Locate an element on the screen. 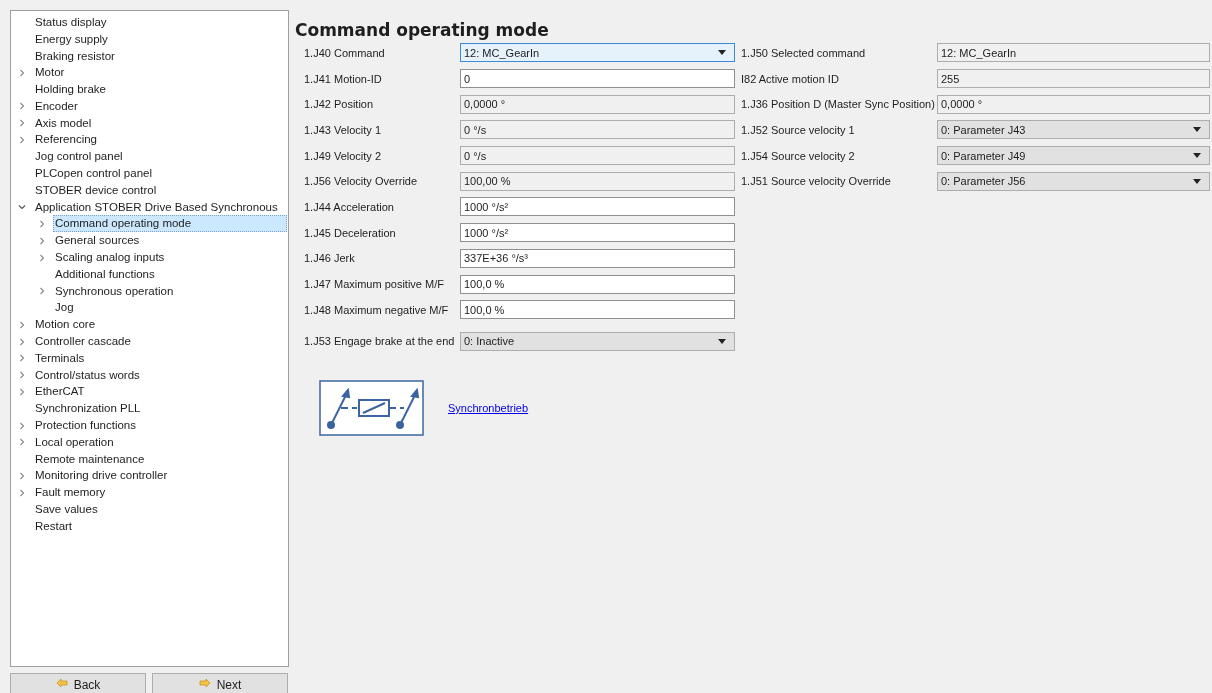 This screenshot has width=1212, height=693. tree-item: EtherCAT is located at coordinates (60, 392).